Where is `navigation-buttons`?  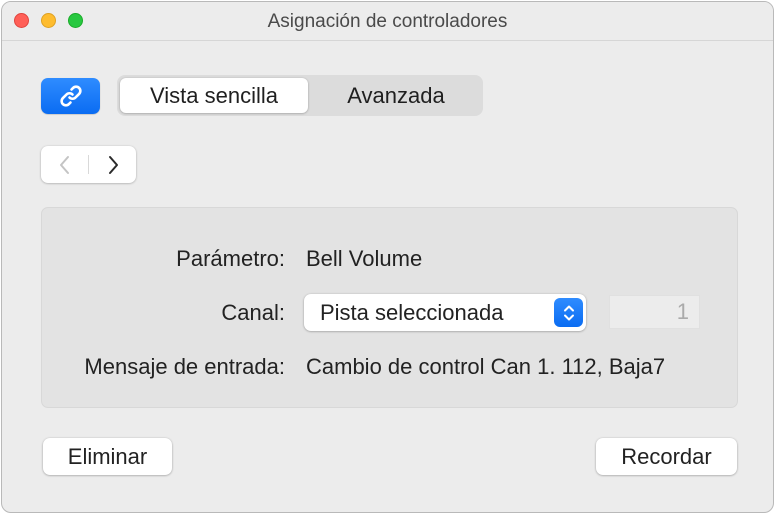
navigation-buttons is located at coordinates (88, 164).